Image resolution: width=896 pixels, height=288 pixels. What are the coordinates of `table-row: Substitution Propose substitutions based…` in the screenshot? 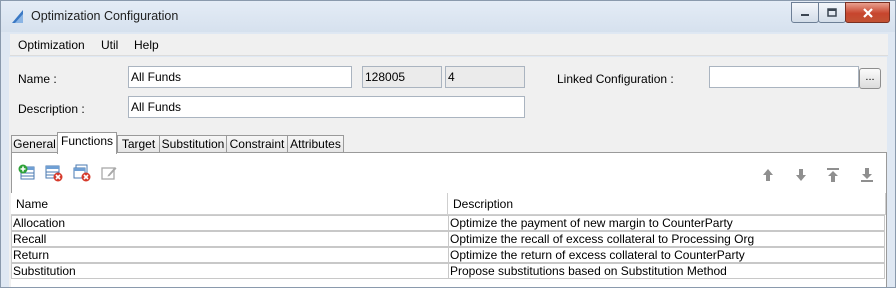 It's located at (448, 271).